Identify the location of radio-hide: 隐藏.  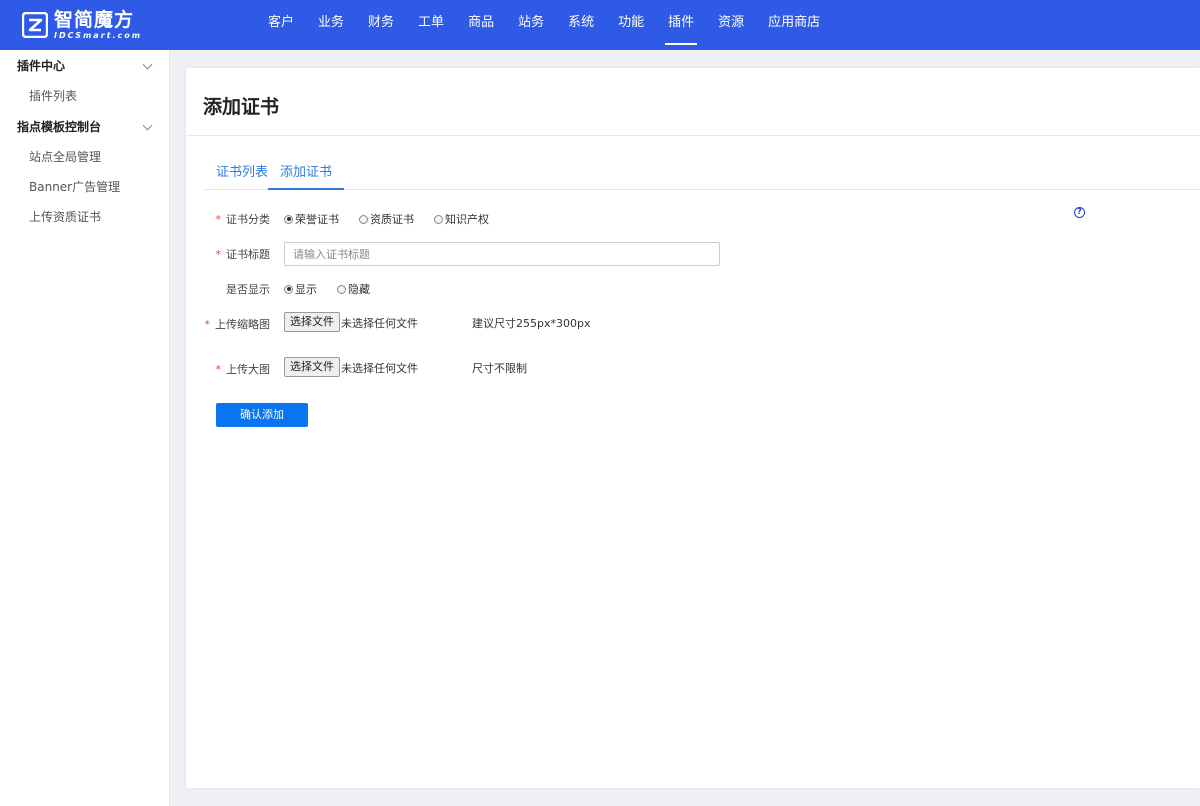
(353, 289).